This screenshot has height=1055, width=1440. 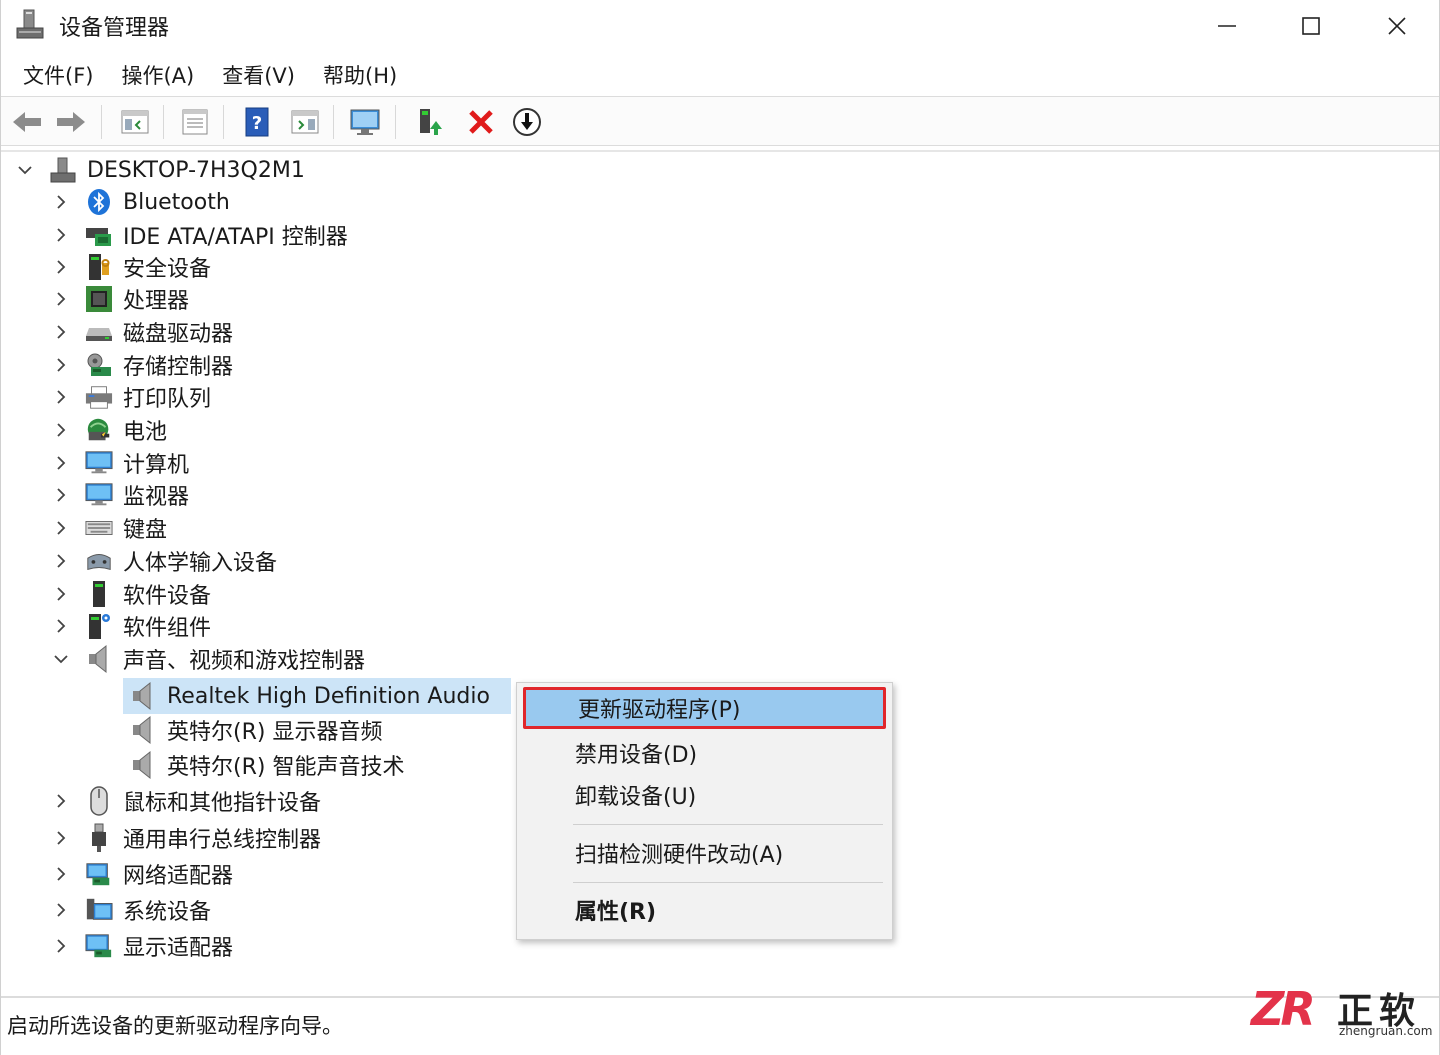 I want to click on tree-category-hid: 人体学输入设备, so click(x=163, y=561).